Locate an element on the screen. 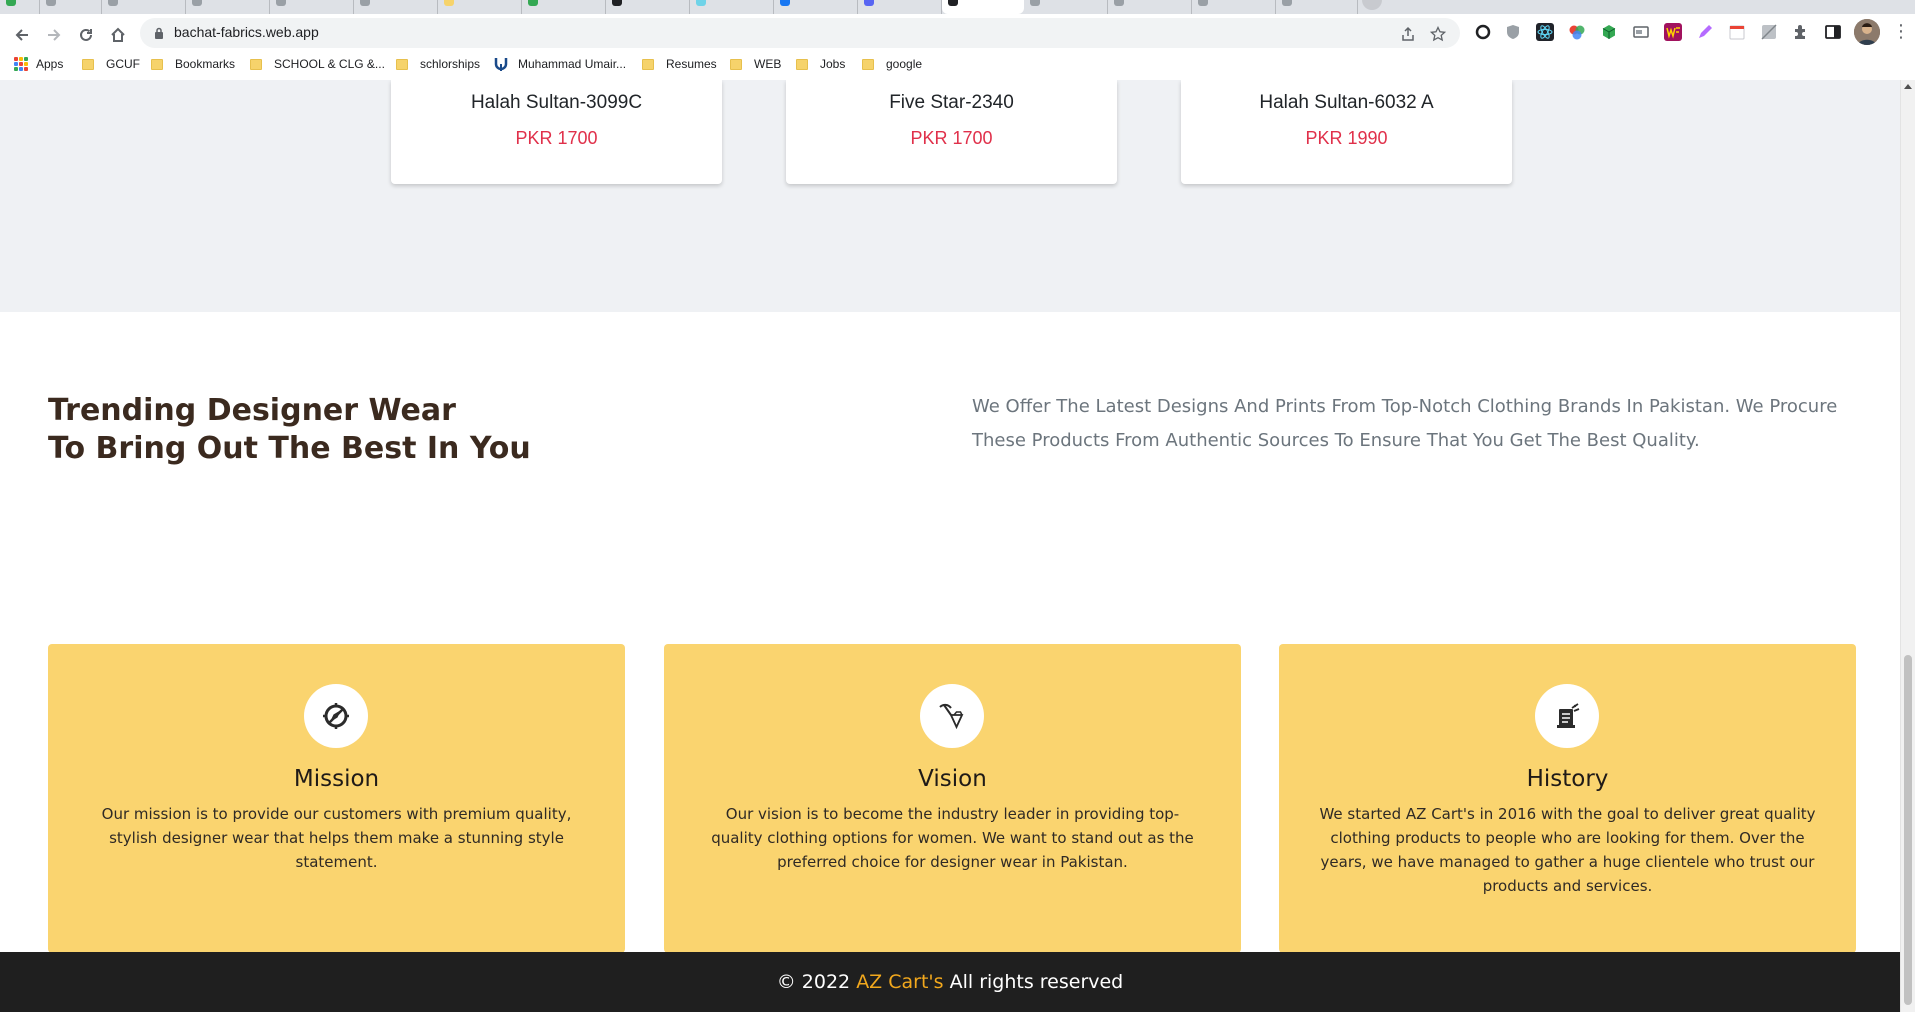 This screenshot has height=1012, width=1915. bookmark-folder: WEB is located at coordinates (755, 64).